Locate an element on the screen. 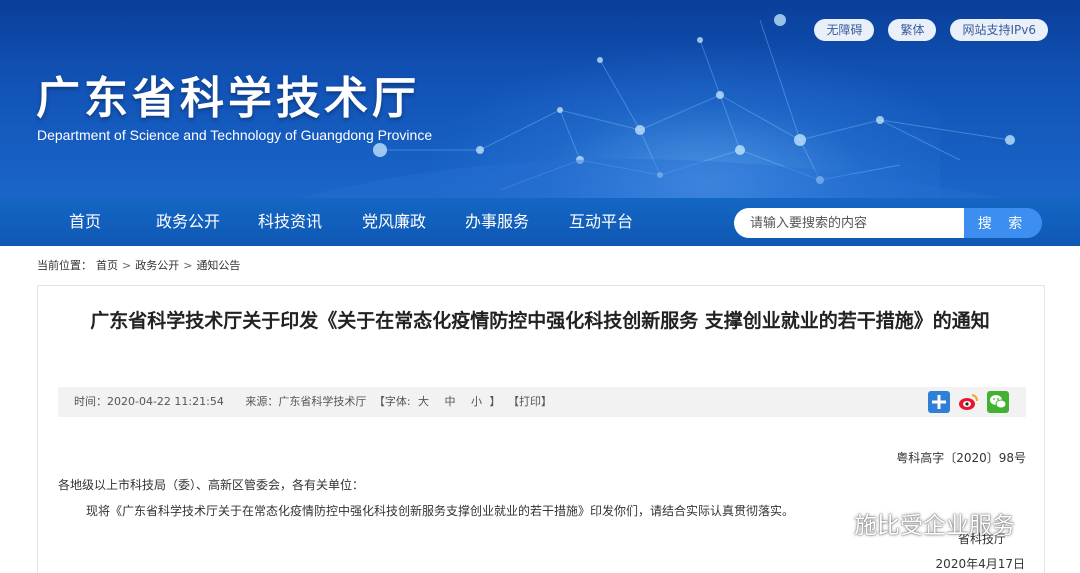 The height and width of the screenshot is (573, 1080). wechat-icon is located at coordinates (998, 402).